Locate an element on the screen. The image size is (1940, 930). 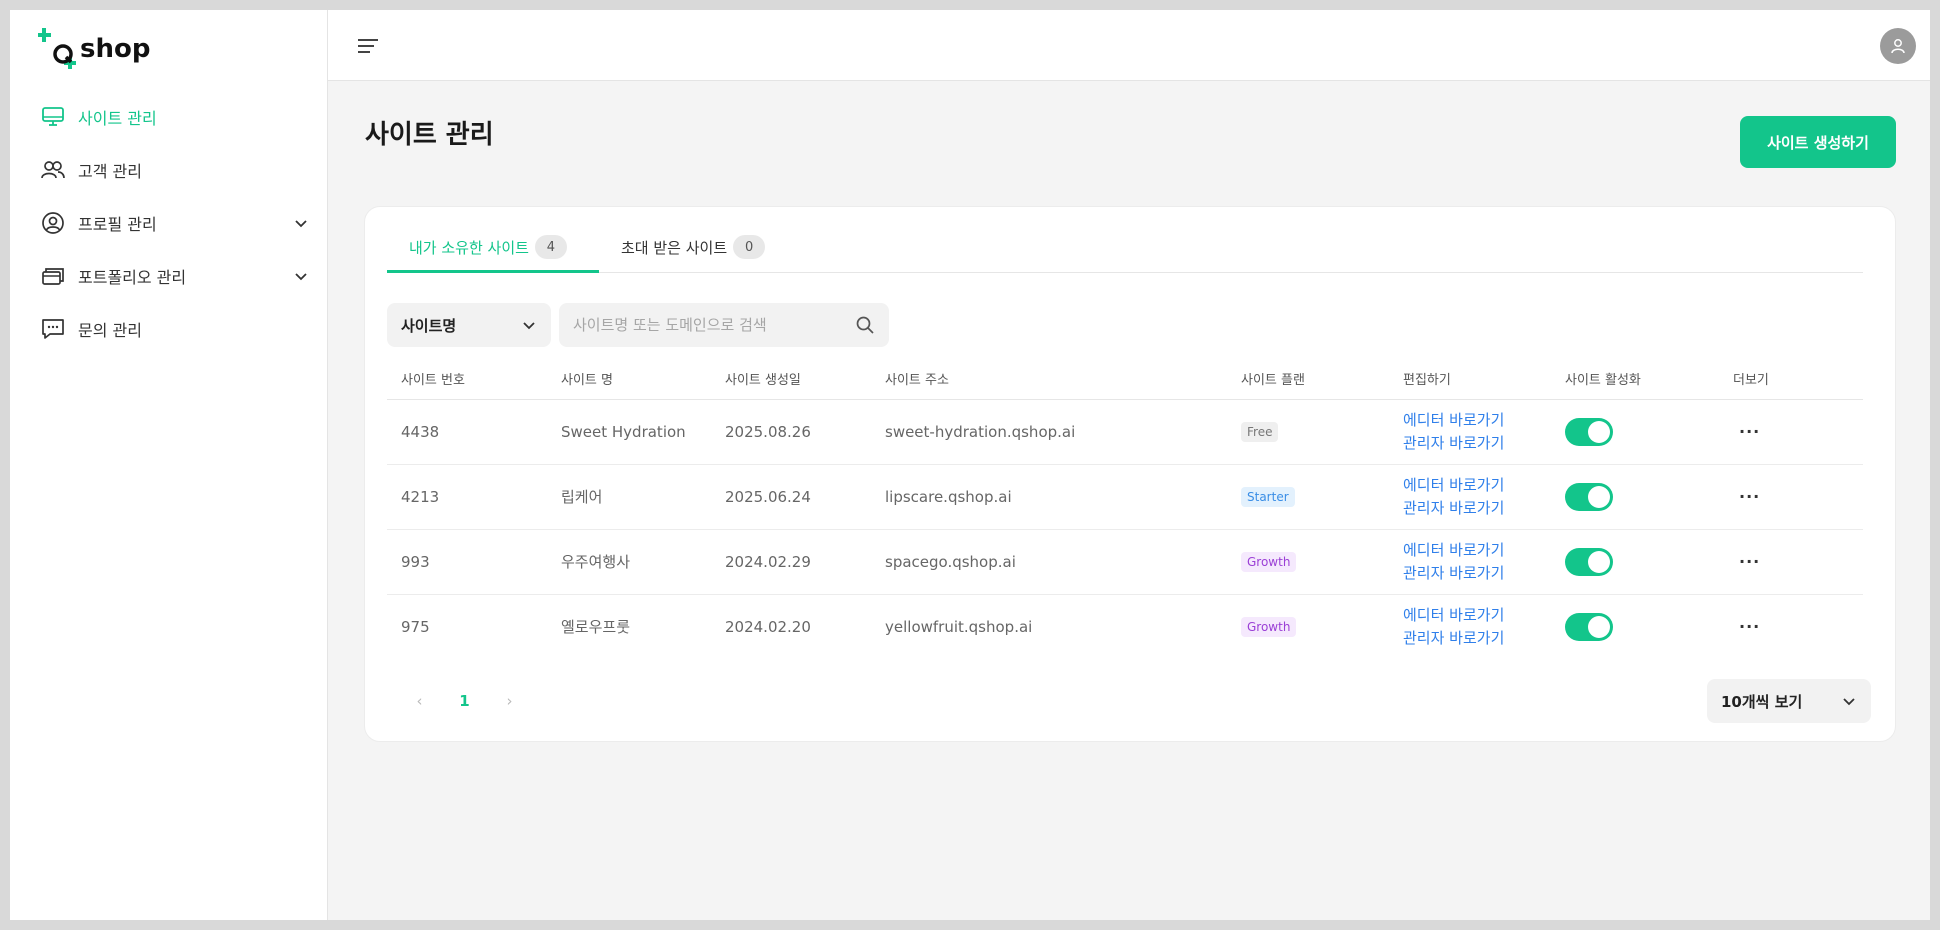
sidebar-item-profile-management: 프로필 관리 is located at coordinates (175, 222).